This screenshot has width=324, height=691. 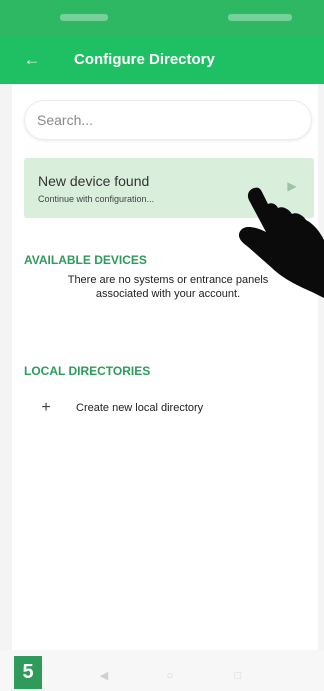 I want to click on create-directory-label: Create new local directory, so click(x=140, y=408).